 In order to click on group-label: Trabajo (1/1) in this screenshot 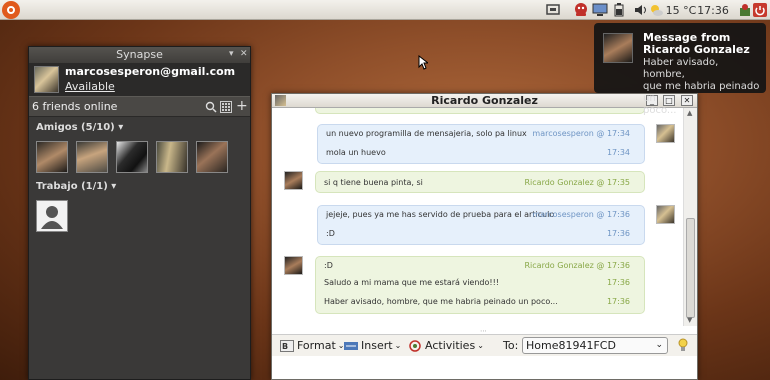, I will do `click(72, 186)`.